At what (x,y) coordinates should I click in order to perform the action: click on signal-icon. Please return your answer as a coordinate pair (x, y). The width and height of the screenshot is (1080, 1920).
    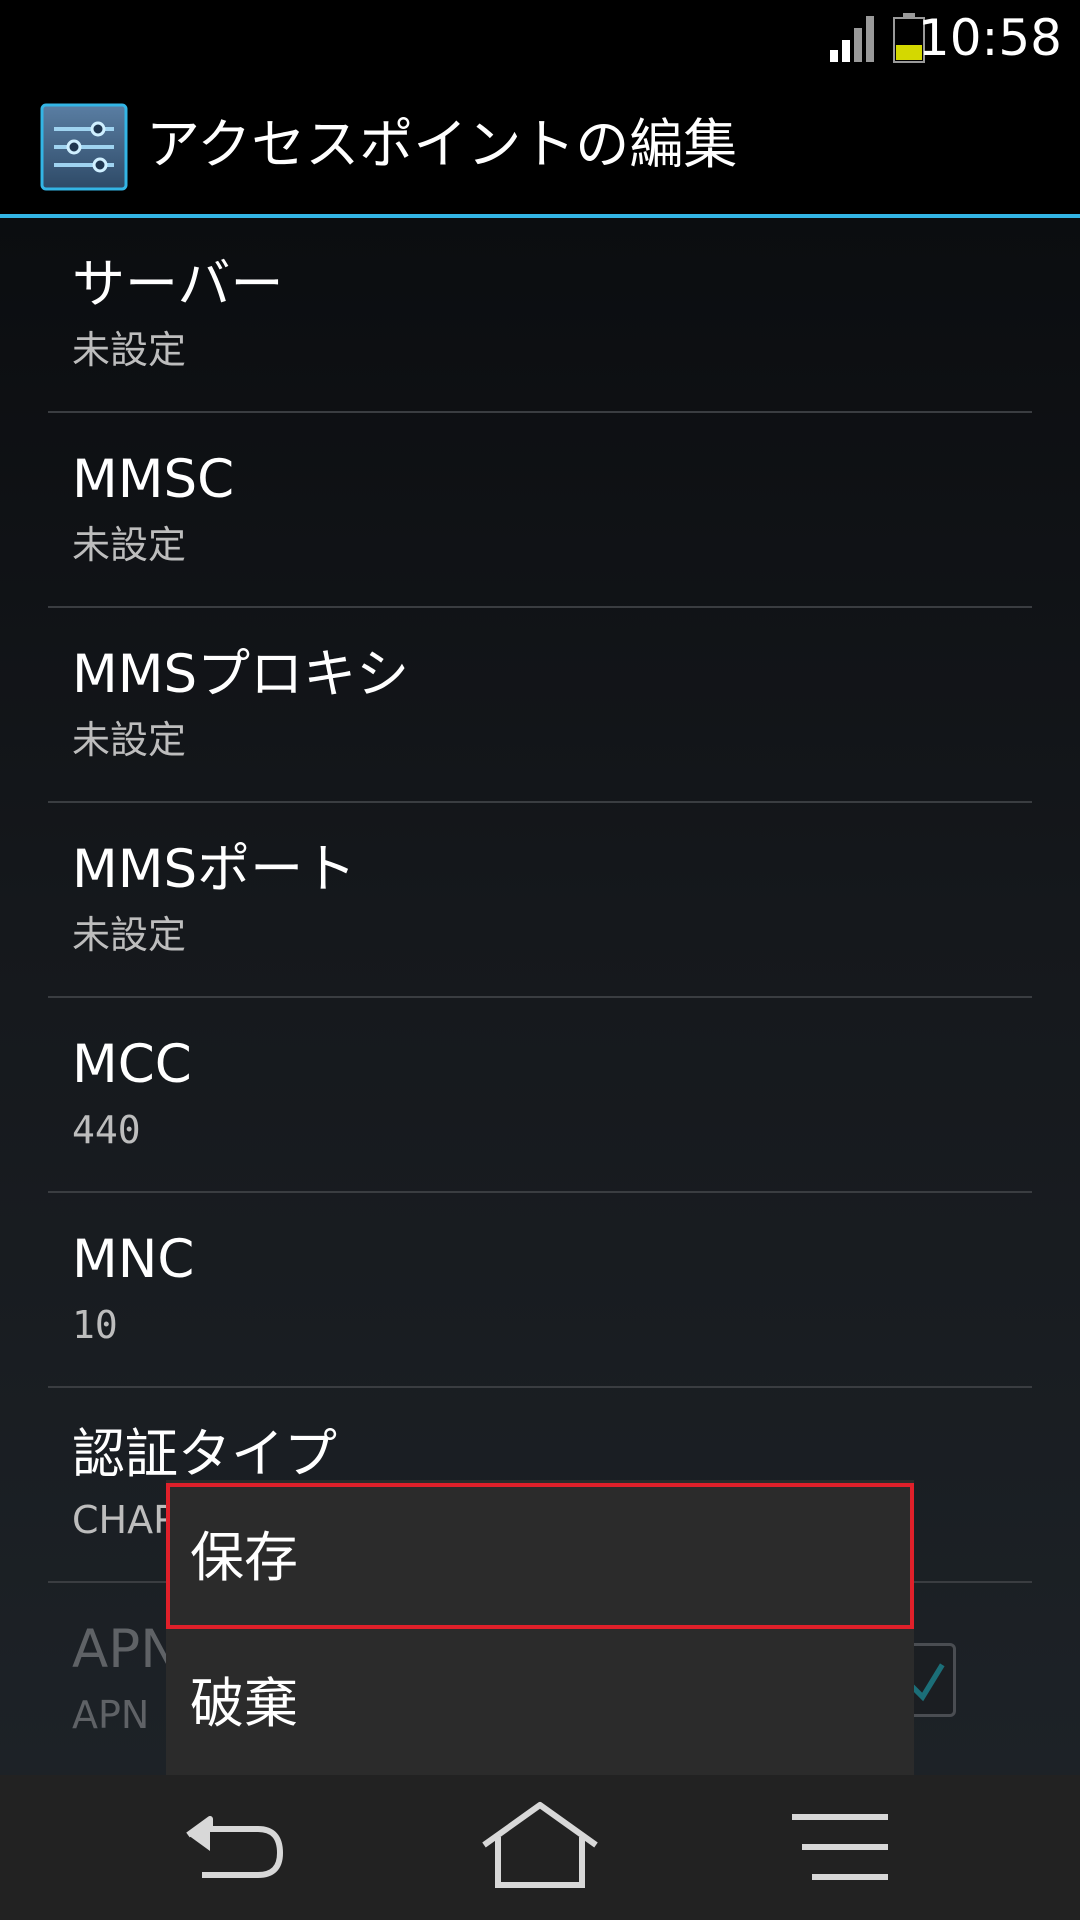
    Looking at the image, I should click on (852, 39).